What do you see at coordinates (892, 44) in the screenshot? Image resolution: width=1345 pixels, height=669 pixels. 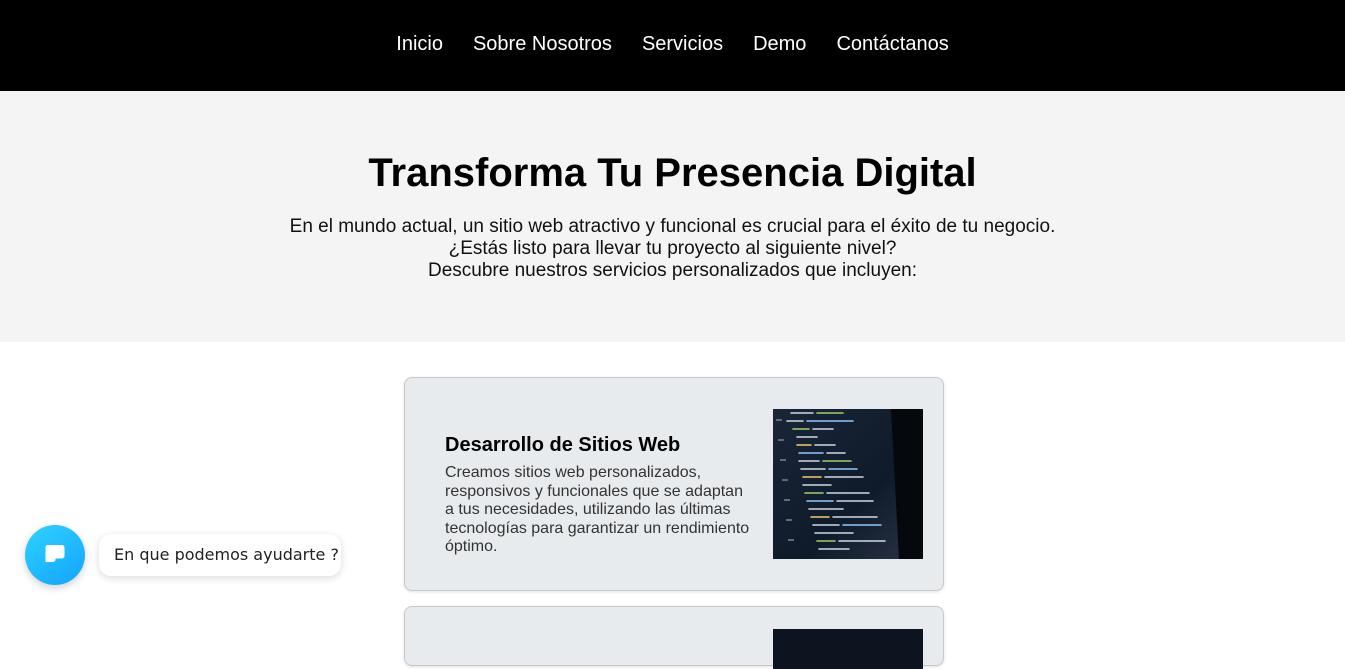 I see `nav-link-contactanos: Contáctanos` at bounding box center [892, 44].